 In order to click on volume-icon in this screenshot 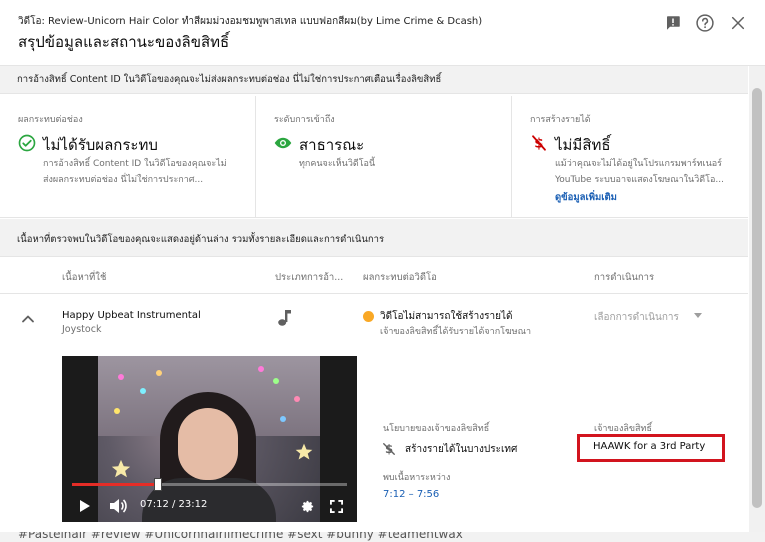, I will do `click(118, 506)`.